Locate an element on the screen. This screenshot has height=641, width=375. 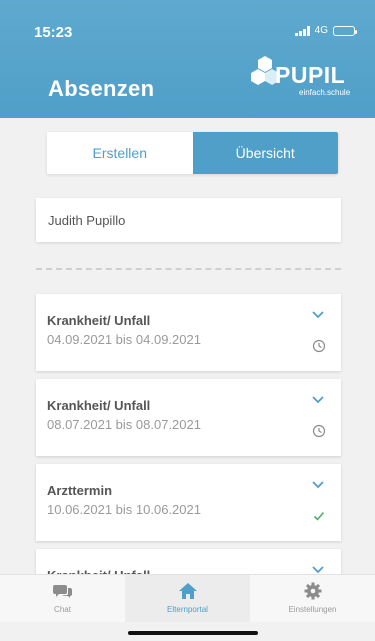
check-icon is located at coordinates (319, 516).